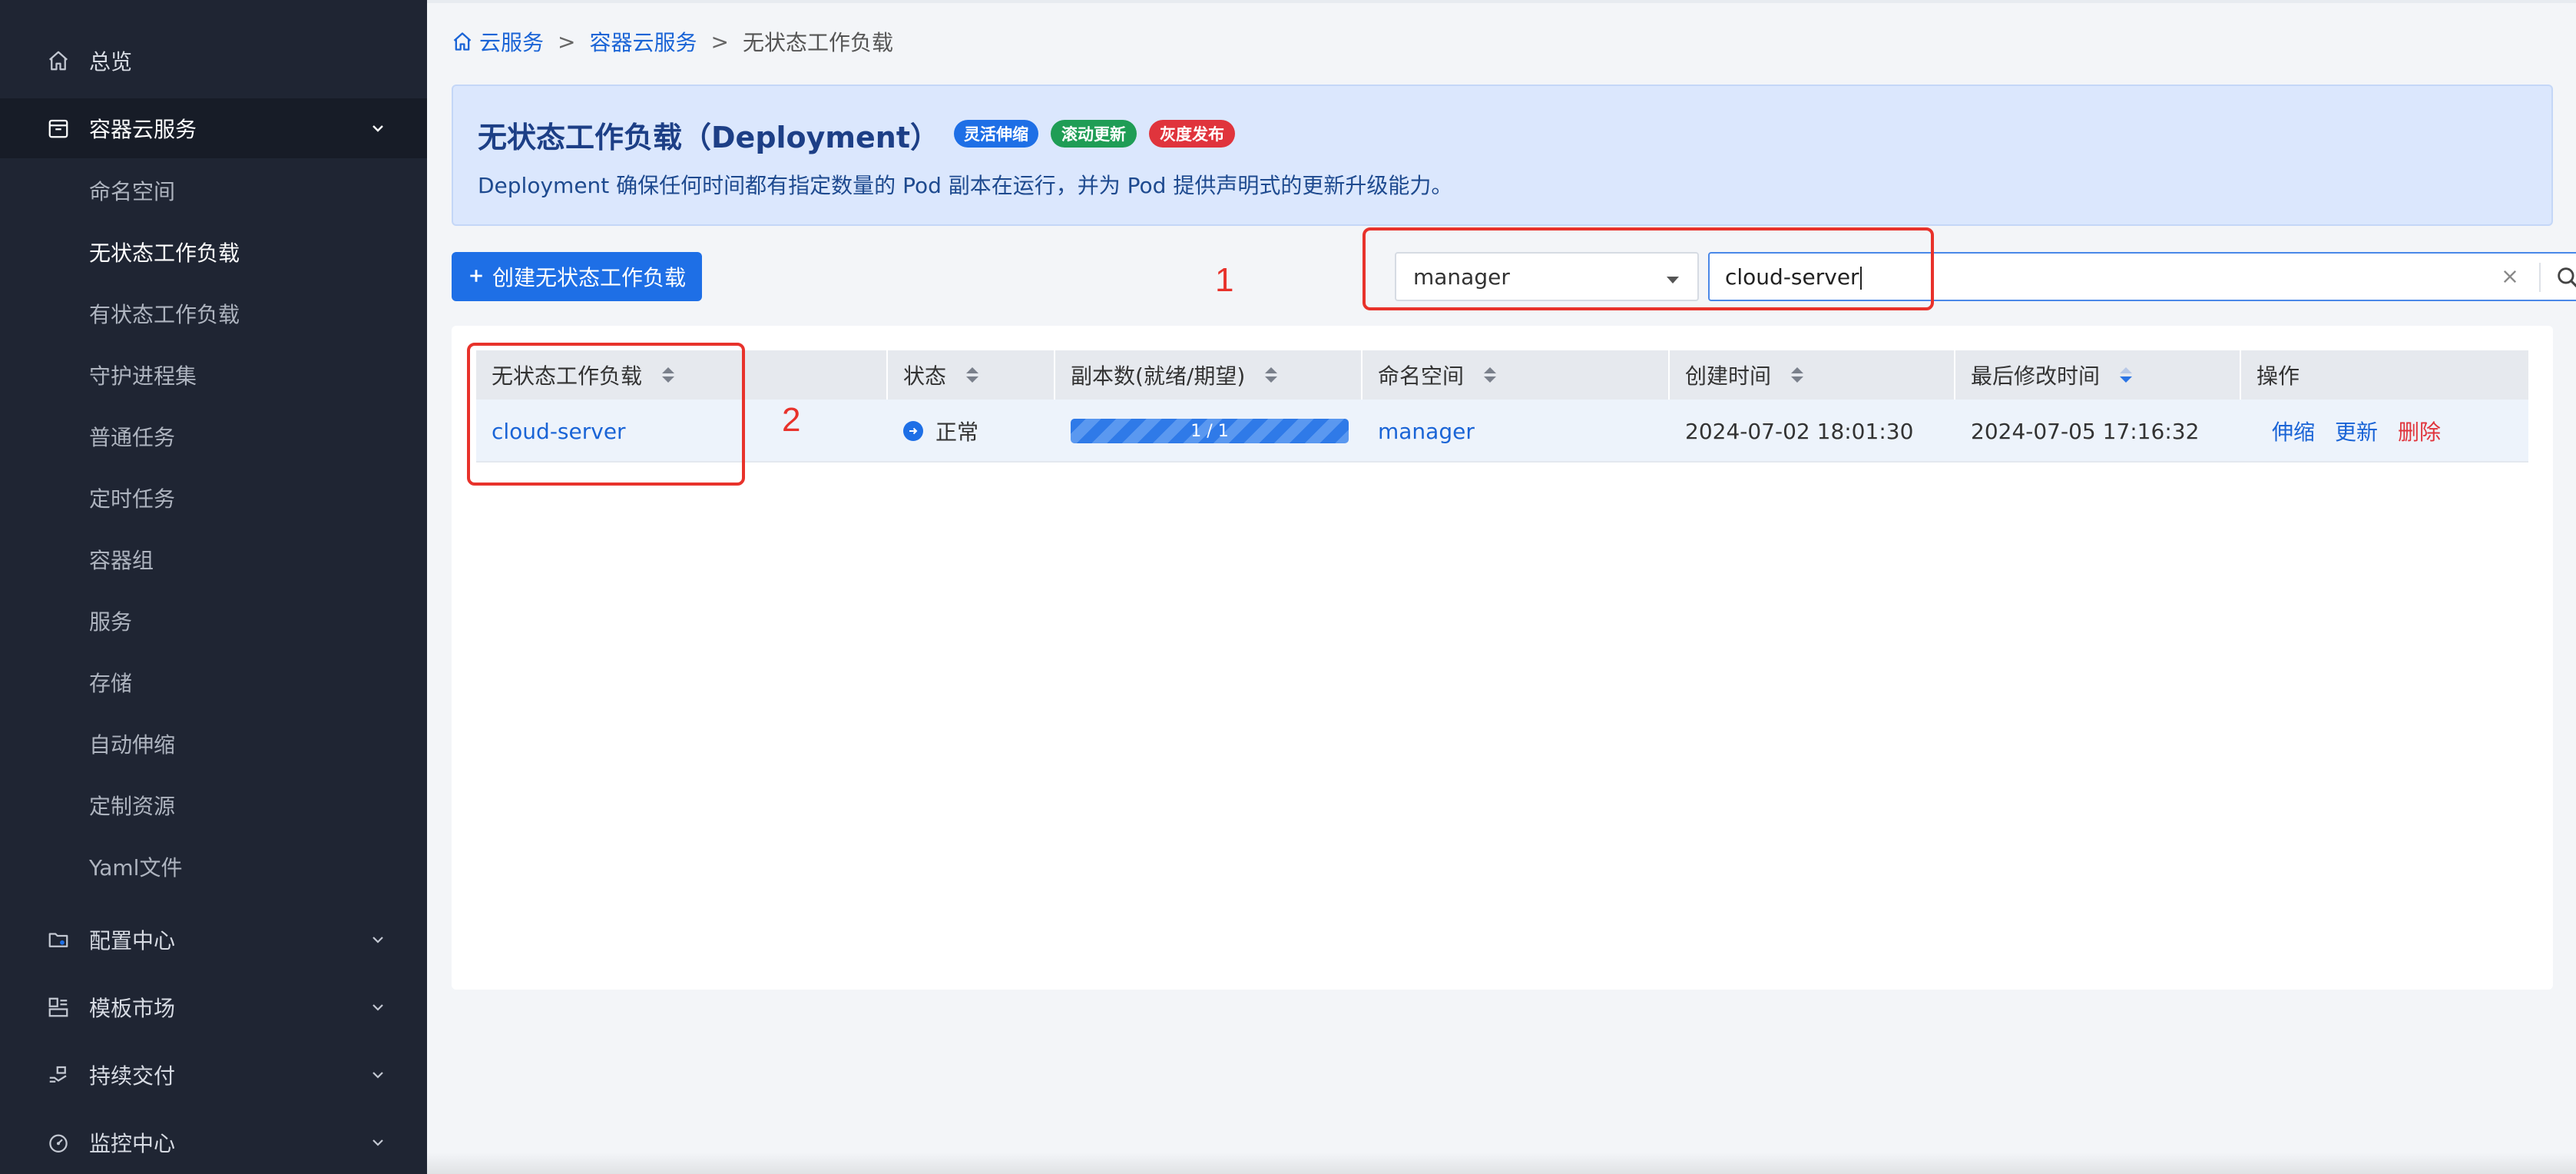 This screenshot has height=1174, width=2576. I want to click on sidebar-item-namespace: 命名空间, so click(132, 192).